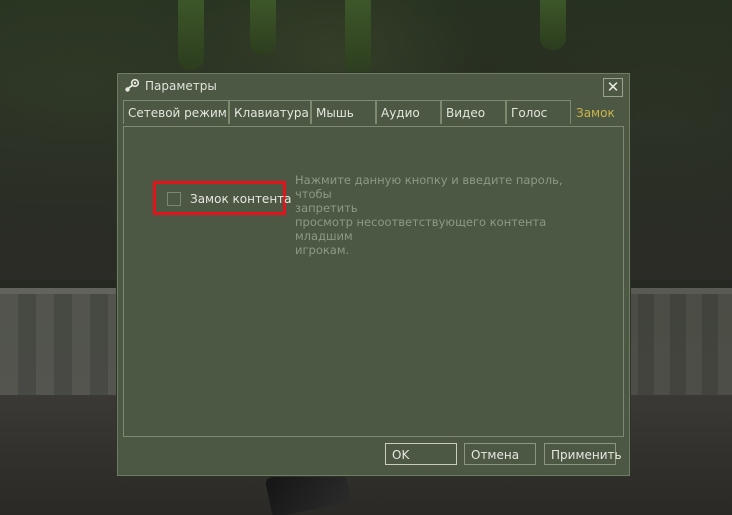 This screenshot has height=515, width=732. I want to click on close-button: ✕, so click(613, 87).